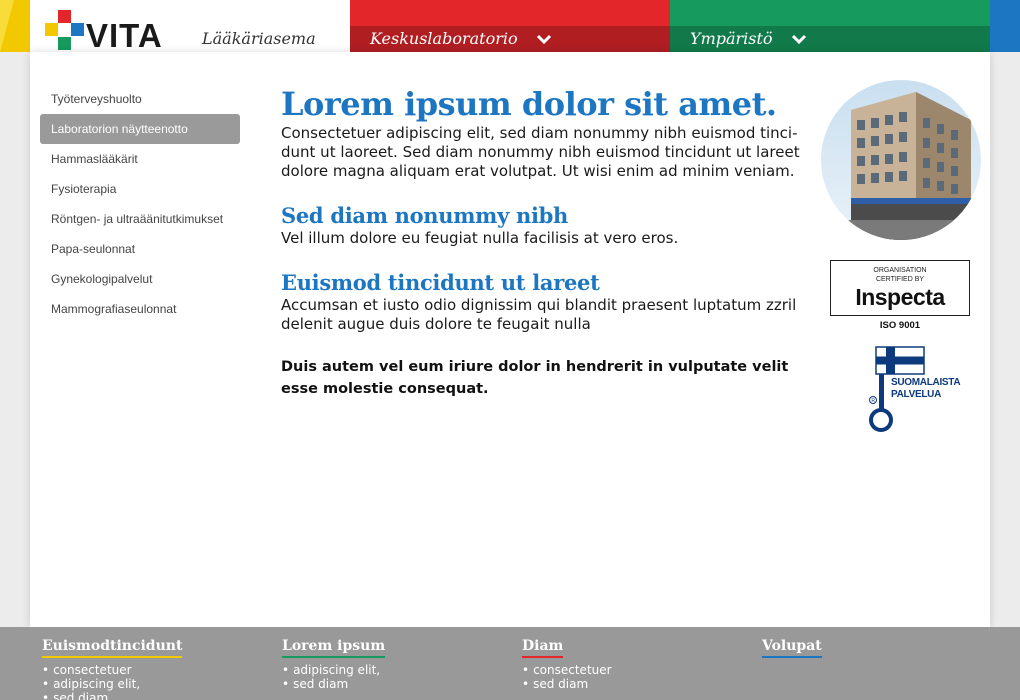 The image size is (1020, 700). Describe the element at coordinates (440, 282) in the screenshot. I see `section-heading-2: Euismod tincidunt ut lareet` at that location.